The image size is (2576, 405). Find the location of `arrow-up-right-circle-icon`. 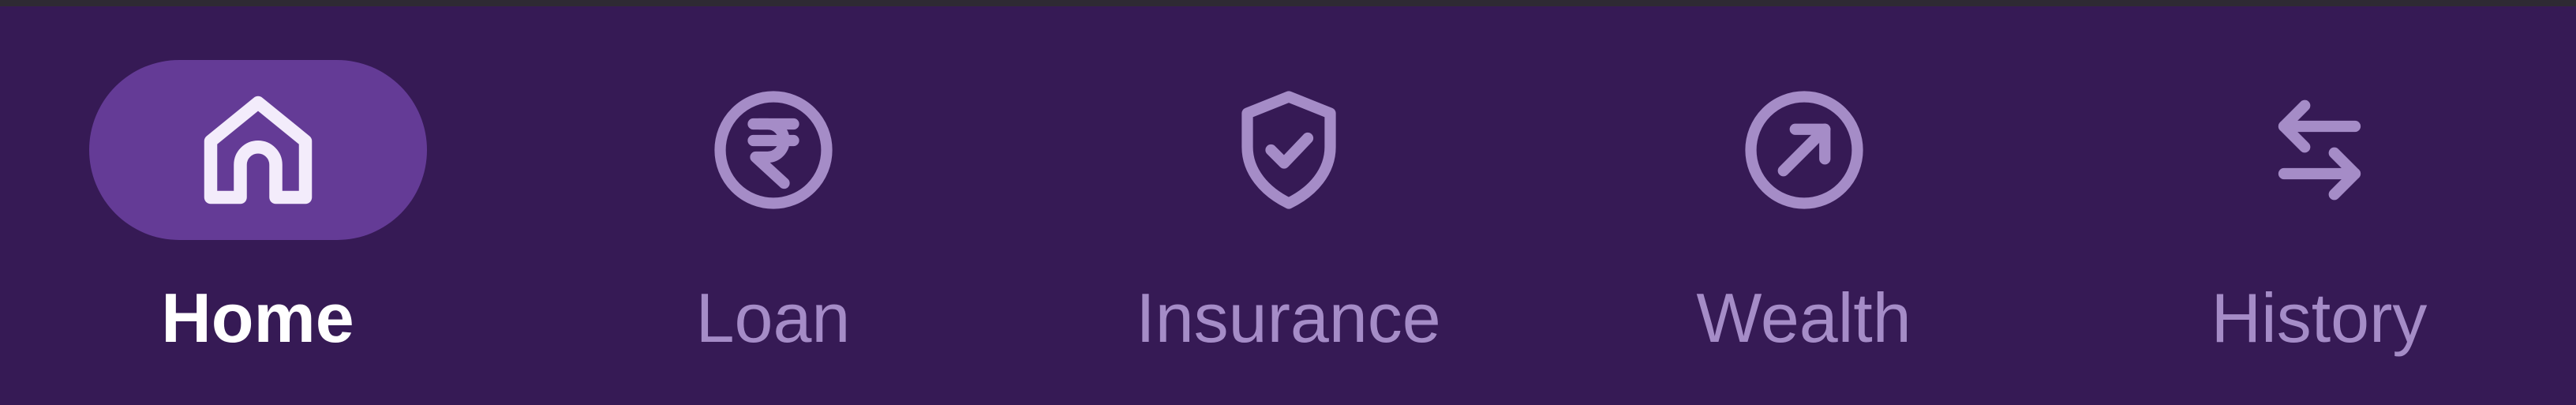

arrow-up-right-circle-icon is located at coordinates (1803, 150).